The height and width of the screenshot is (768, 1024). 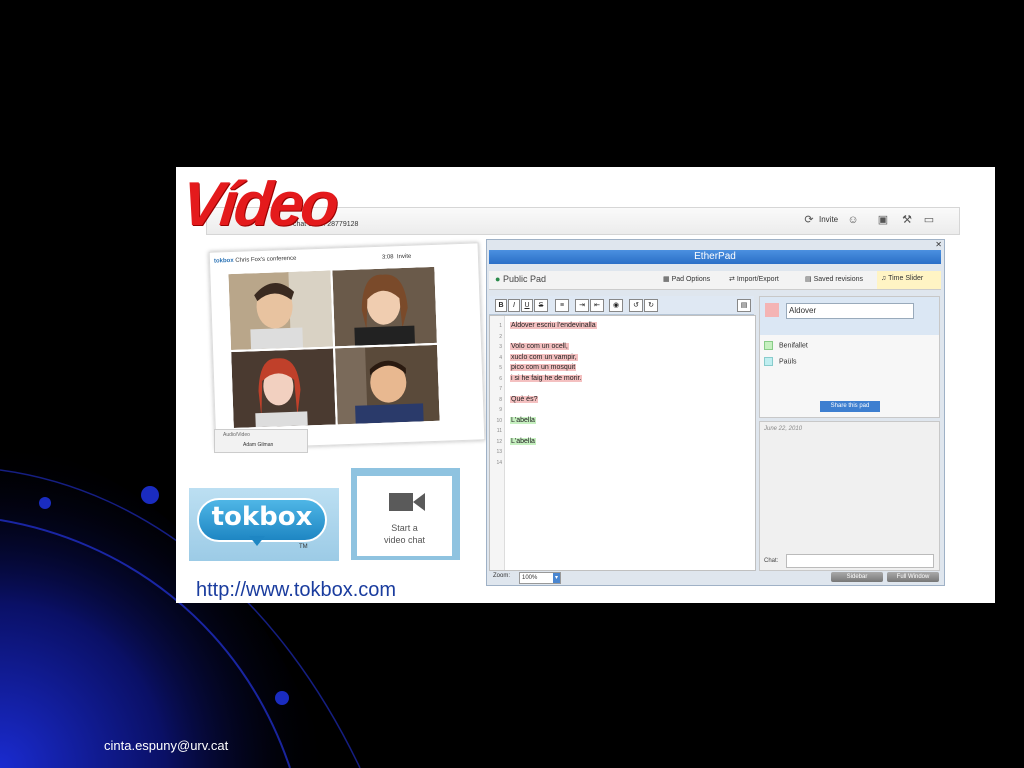 What do you see at coordinates (499, 431) in the screenshot?
I see `line-number: 11` at bounding box center [499, 431].